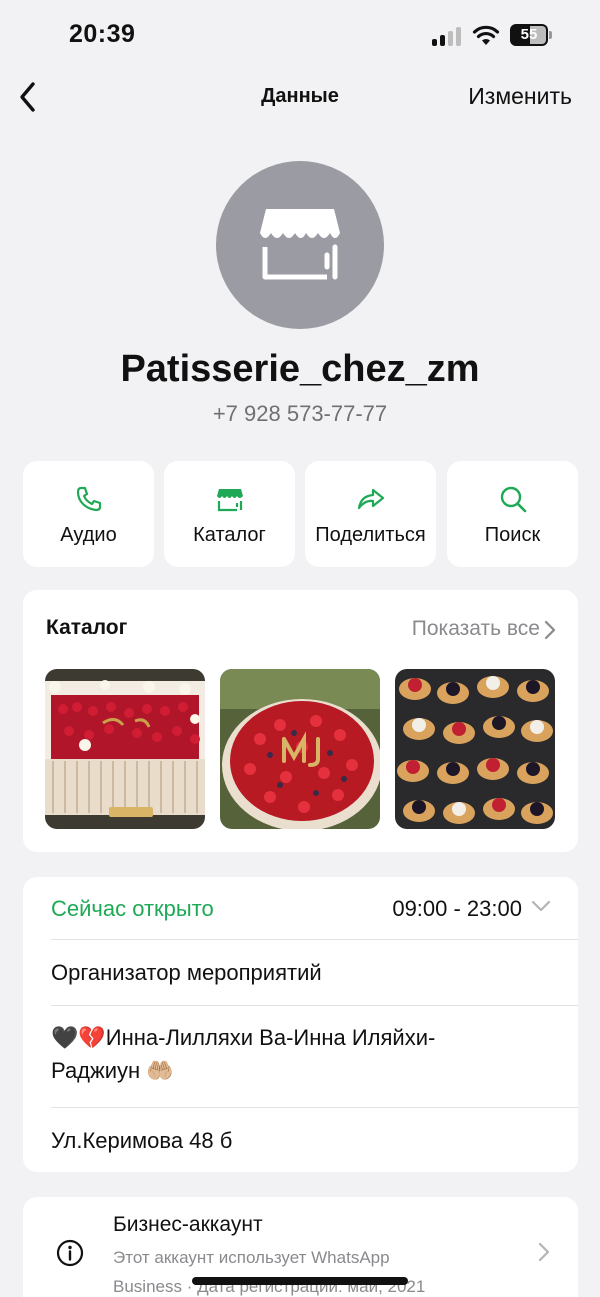 The image size is (600, 1297). What do you see at coordinates (529, 34) in the screenshot?
I see `battery-level-text: 55` at bounding box center [529, 34].